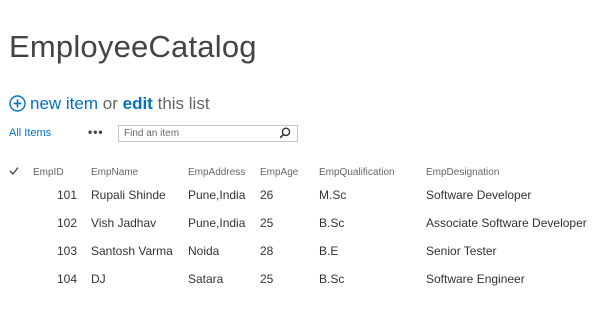 This screenshot has width=600, height=318. I want to click on column-header-empage: EmpAge, so click(289, 172).